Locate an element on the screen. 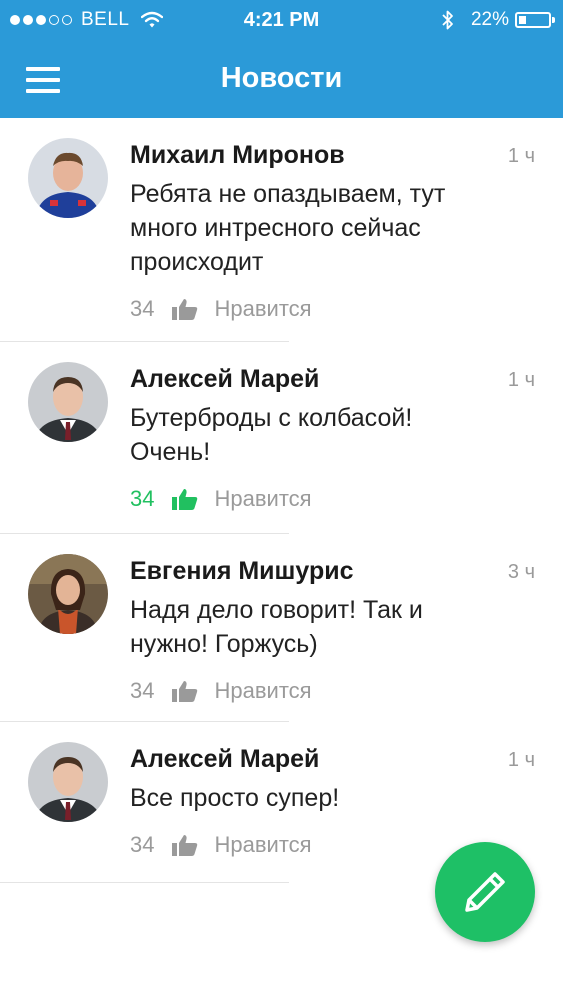  battery-percentage: 22% is located at coordinates (489, 19).